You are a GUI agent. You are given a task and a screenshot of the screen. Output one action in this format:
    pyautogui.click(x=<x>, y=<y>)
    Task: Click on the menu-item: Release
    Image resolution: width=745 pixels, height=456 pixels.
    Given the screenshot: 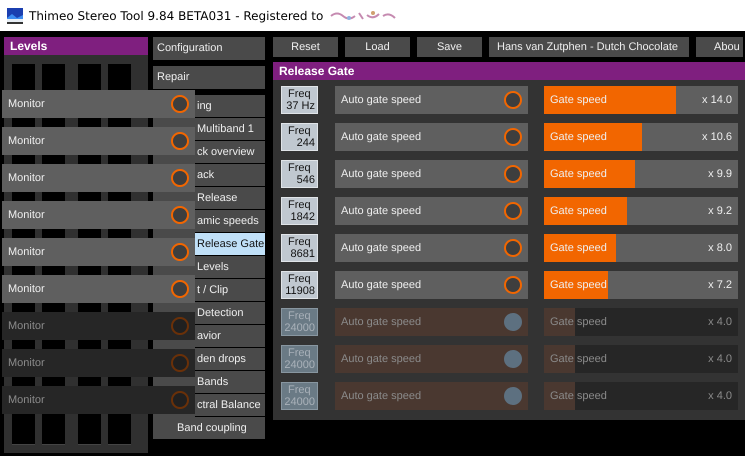 What is the action you would take?
    pyautogui.click(x=230, y=198)
    